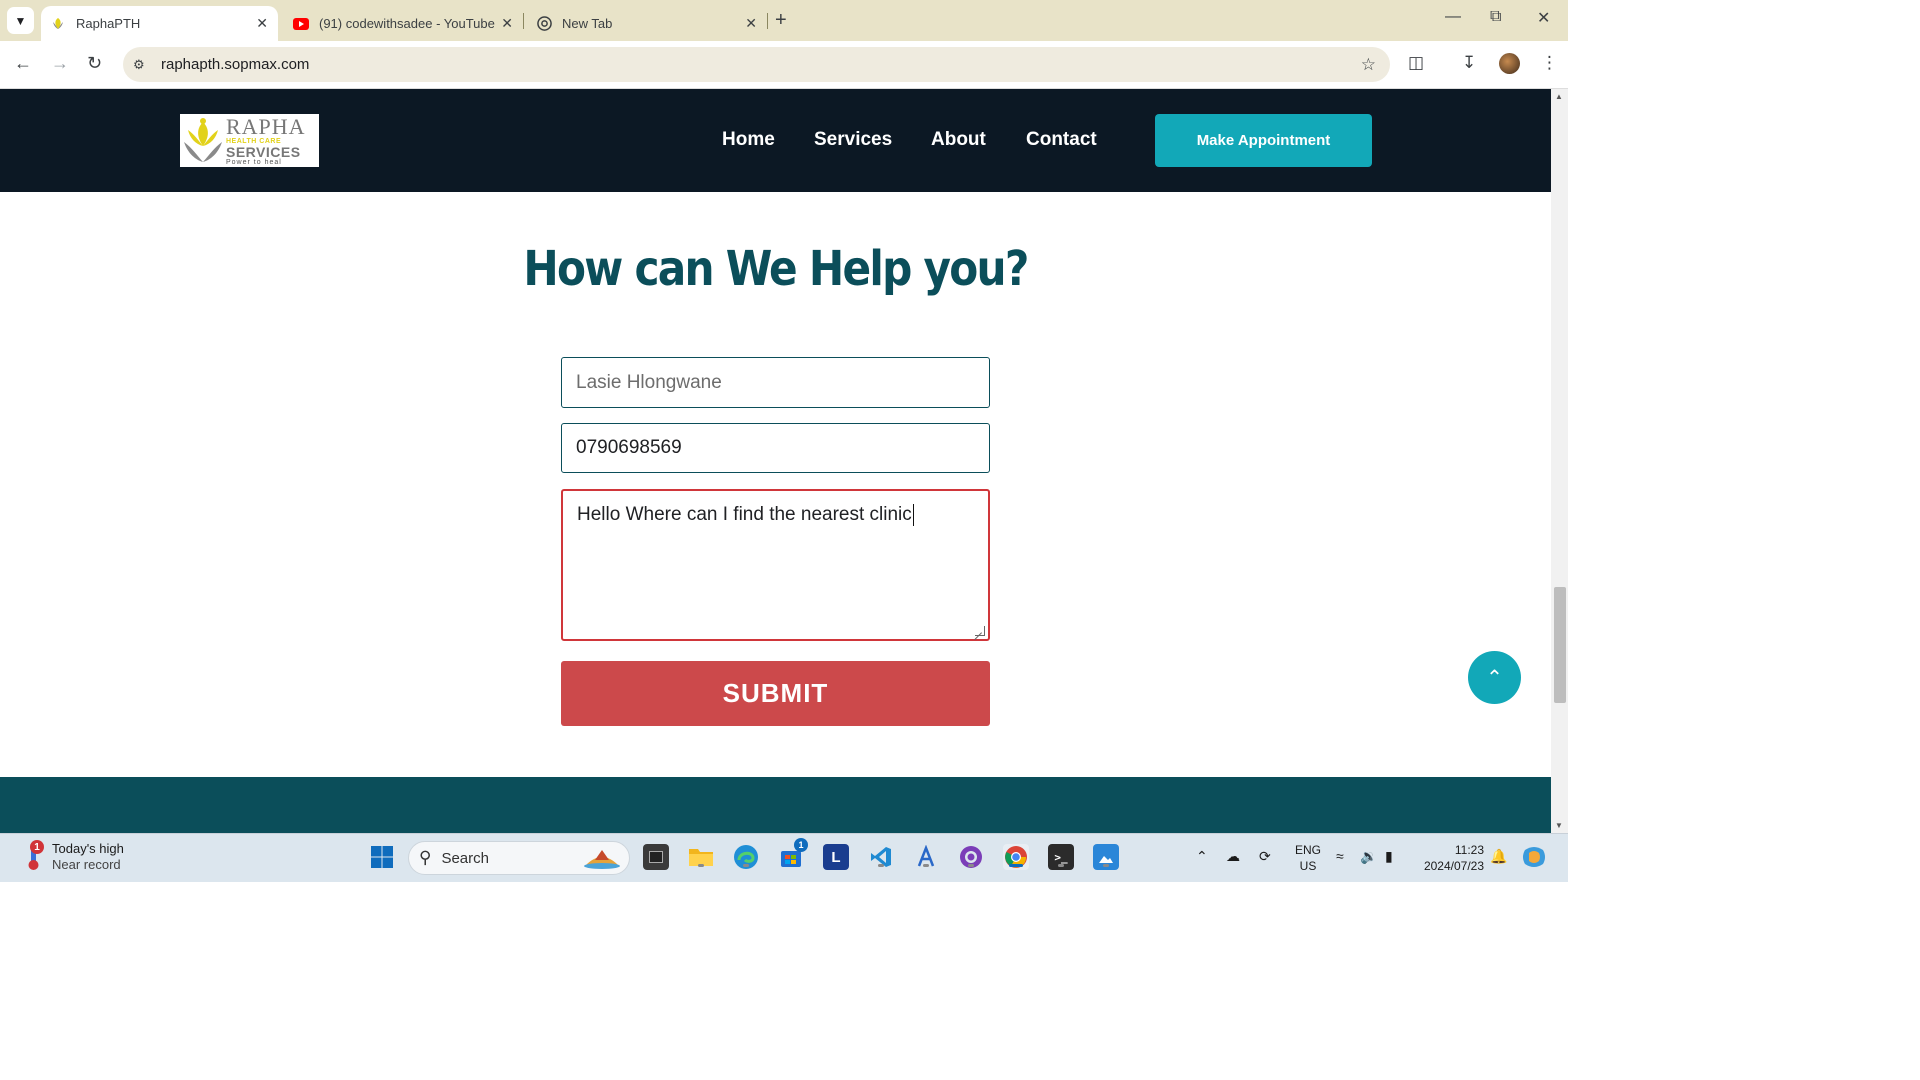 This screenshot has width=1920, height=1080. I want to click on nav-contact: Contact, so click(1061, 140).